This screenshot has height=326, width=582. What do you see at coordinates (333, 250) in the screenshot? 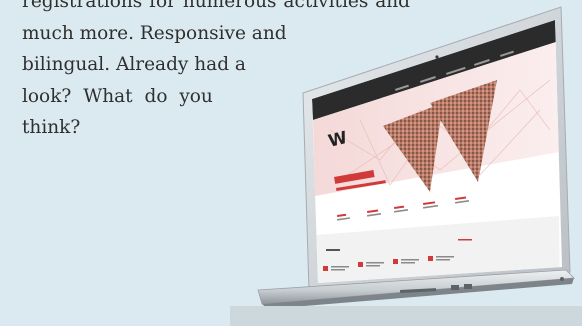
I see `section-heading` at bounding box center [333, 250].